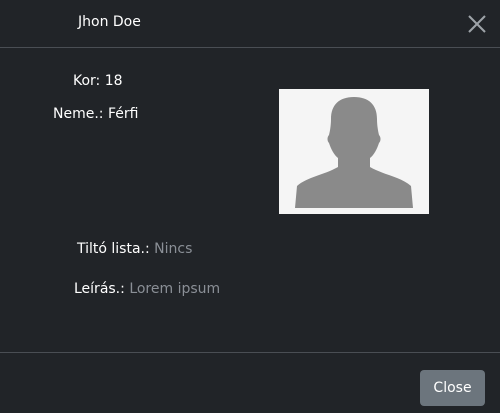  I want to click on gender-row: Neme.: Férfi, so click(95, 114).